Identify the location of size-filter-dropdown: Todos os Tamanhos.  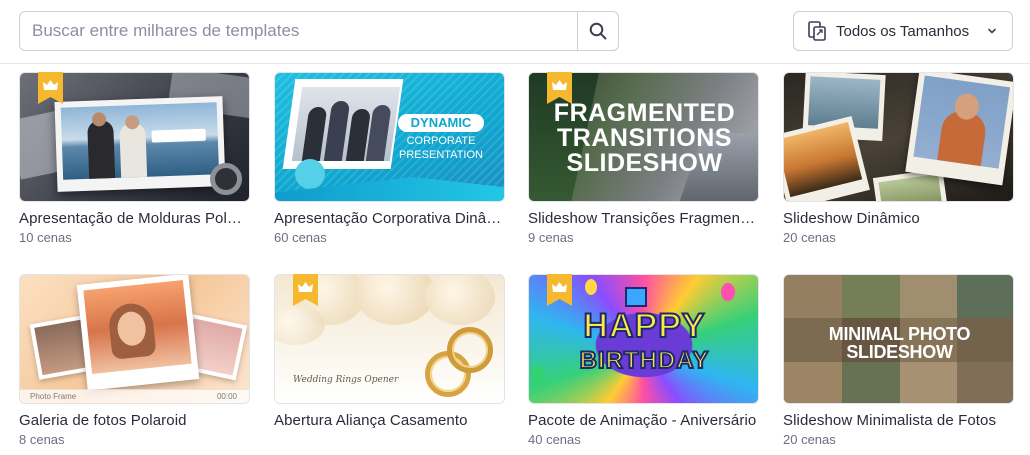
(903, 31).